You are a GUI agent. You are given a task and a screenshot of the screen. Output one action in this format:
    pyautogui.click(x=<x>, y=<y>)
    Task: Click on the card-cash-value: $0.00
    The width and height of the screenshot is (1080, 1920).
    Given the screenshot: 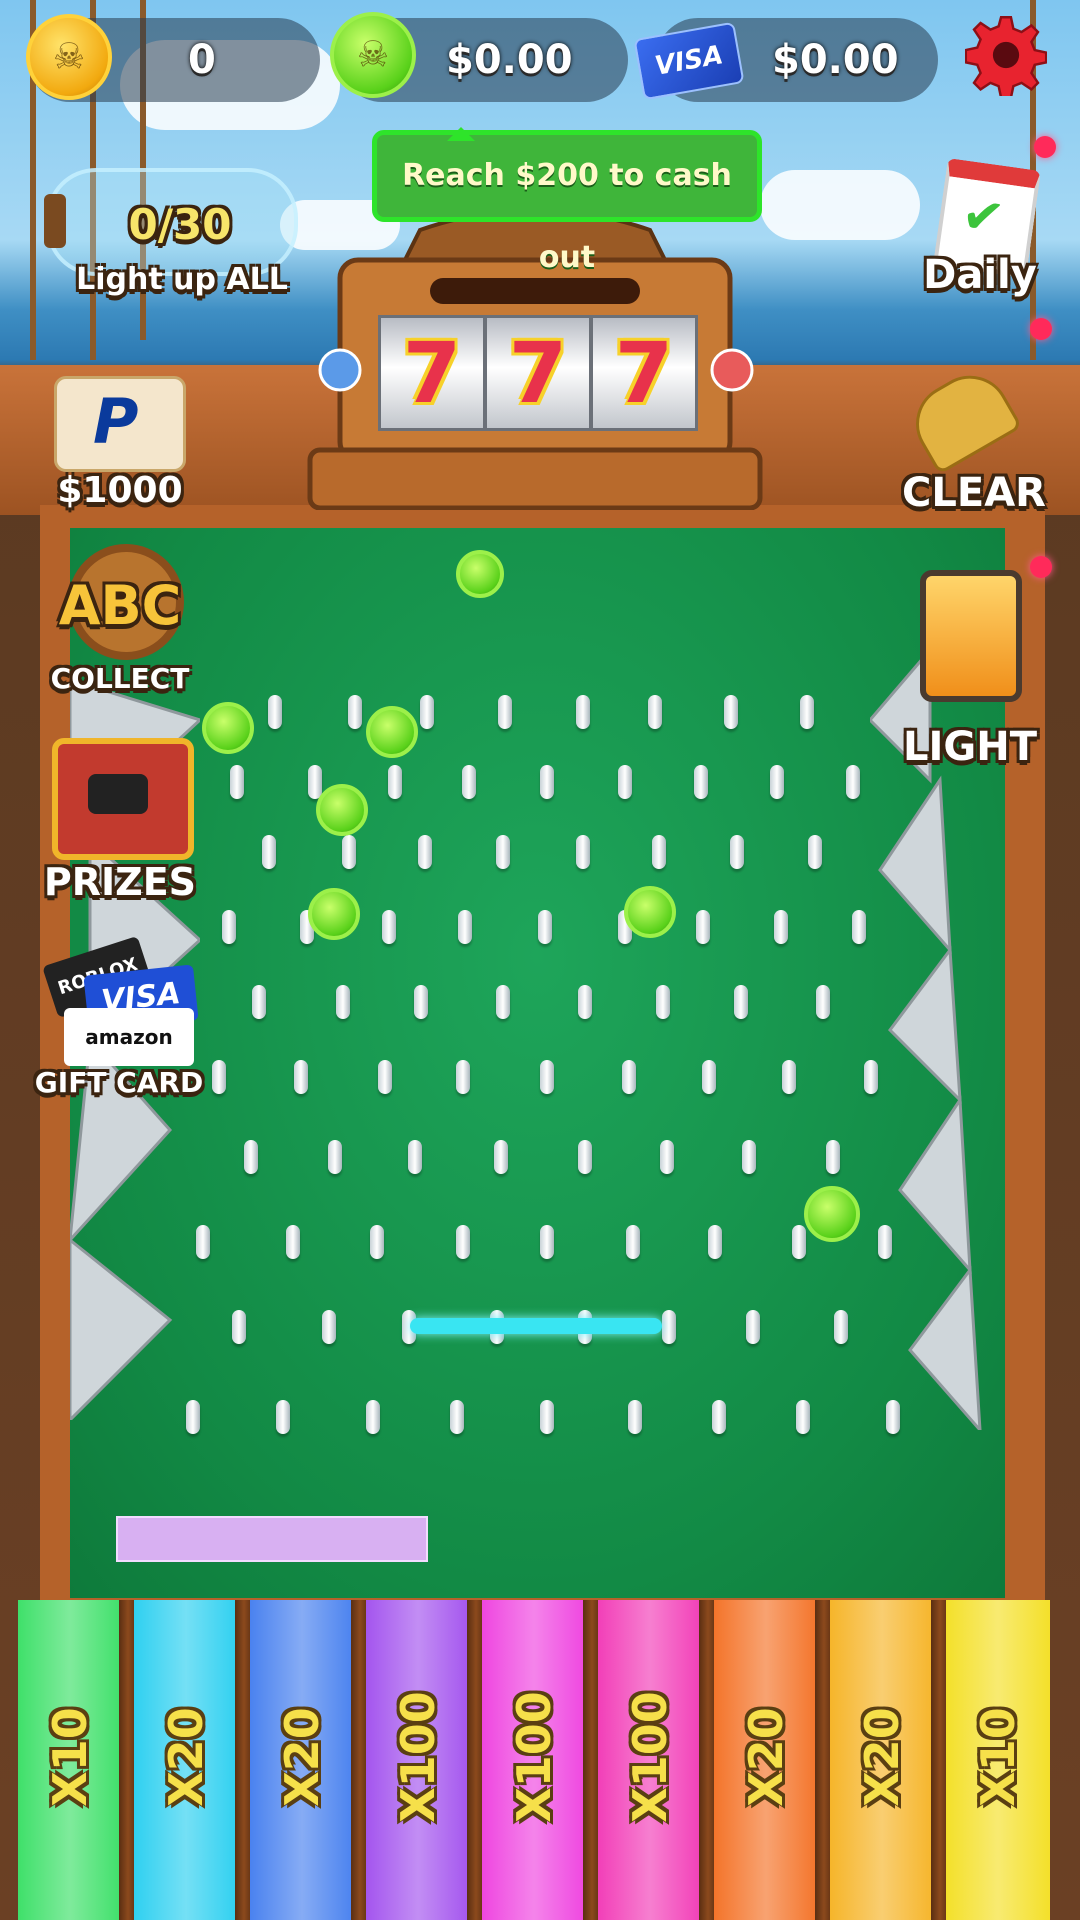 What is the action you would take?
    pyautogui.click(x=835, y=60)
    